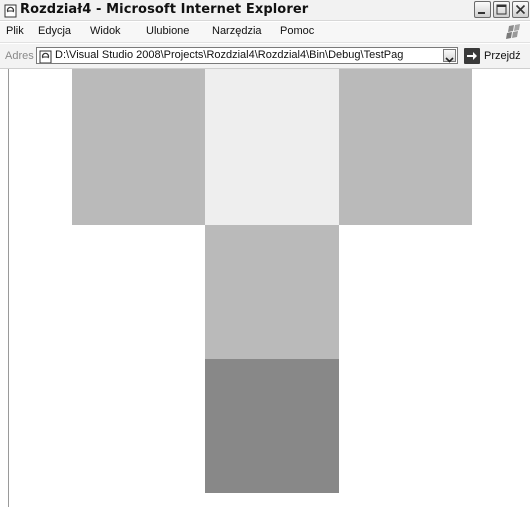 This screenshot has width=530, height=507. Describe the element at coordinates (481, 13) in the screenshot. I see `minimize-icon` at that location.